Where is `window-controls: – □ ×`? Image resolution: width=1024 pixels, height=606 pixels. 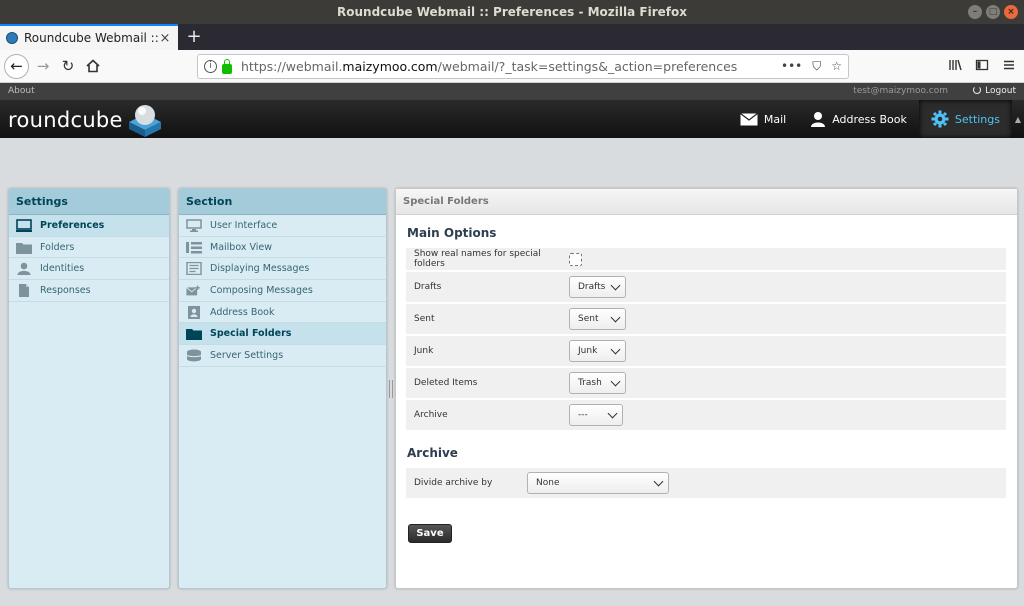 window-controls: – □ × is located at coordinates (993, 12).